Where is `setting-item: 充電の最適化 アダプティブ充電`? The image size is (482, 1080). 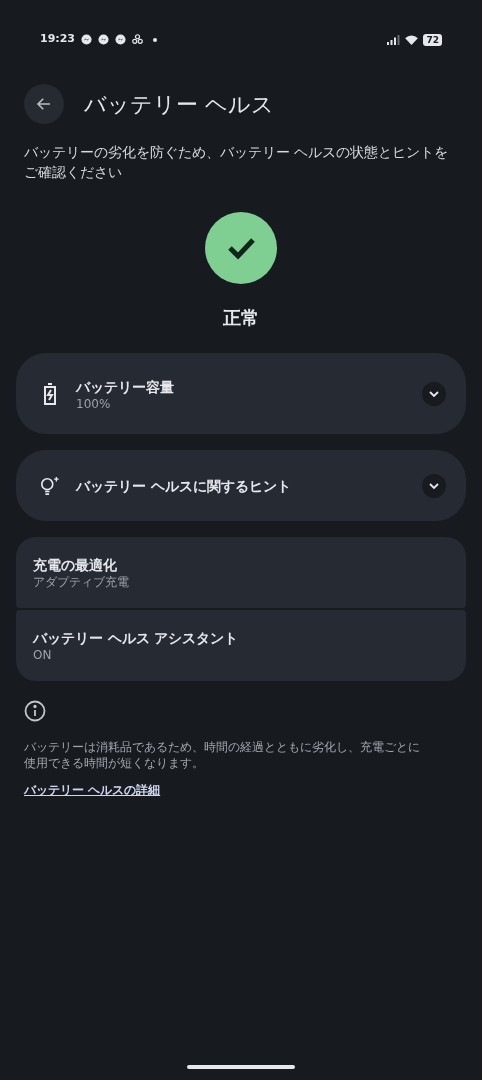 setting-item: 充電の最適化 アダプティブ充電 is located at coordinates (241, 572).